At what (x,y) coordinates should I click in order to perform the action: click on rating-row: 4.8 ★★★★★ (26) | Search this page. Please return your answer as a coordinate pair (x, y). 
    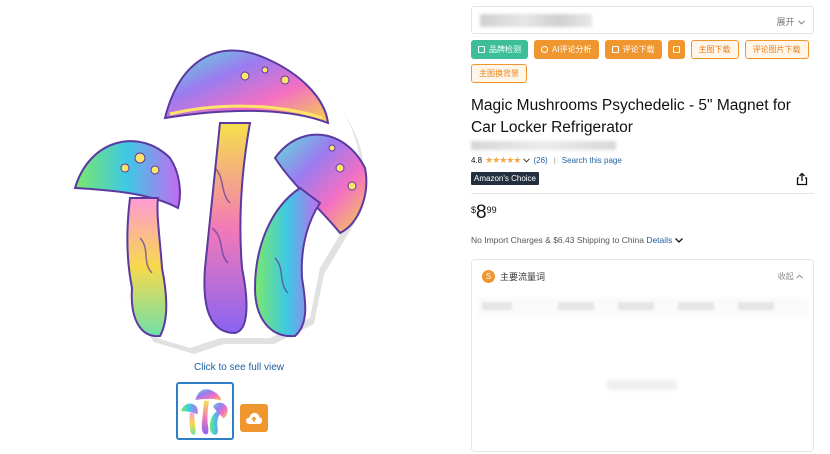
    Looking at the image, I should click on (546, 160).